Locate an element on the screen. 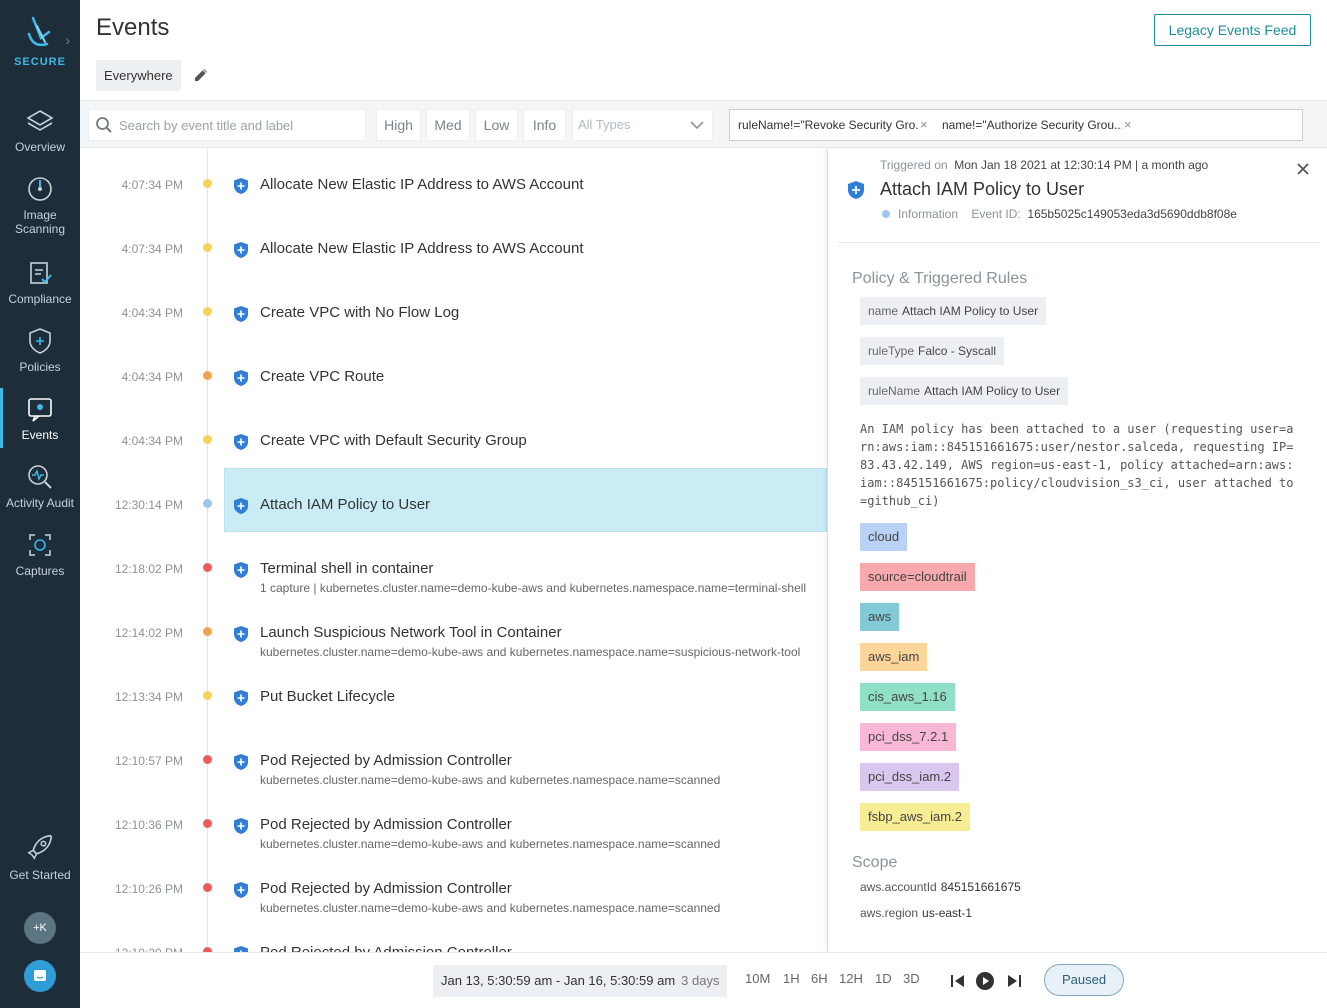  nav-activity-audit-label: Activity Audit is located at coordinates (40, 503).